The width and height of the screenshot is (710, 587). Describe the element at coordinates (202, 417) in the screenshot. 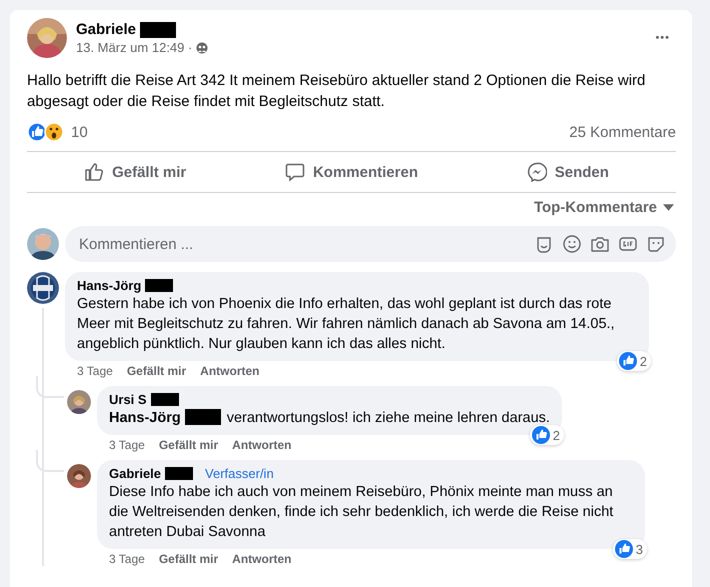

I see `redaction-bar` at that location.